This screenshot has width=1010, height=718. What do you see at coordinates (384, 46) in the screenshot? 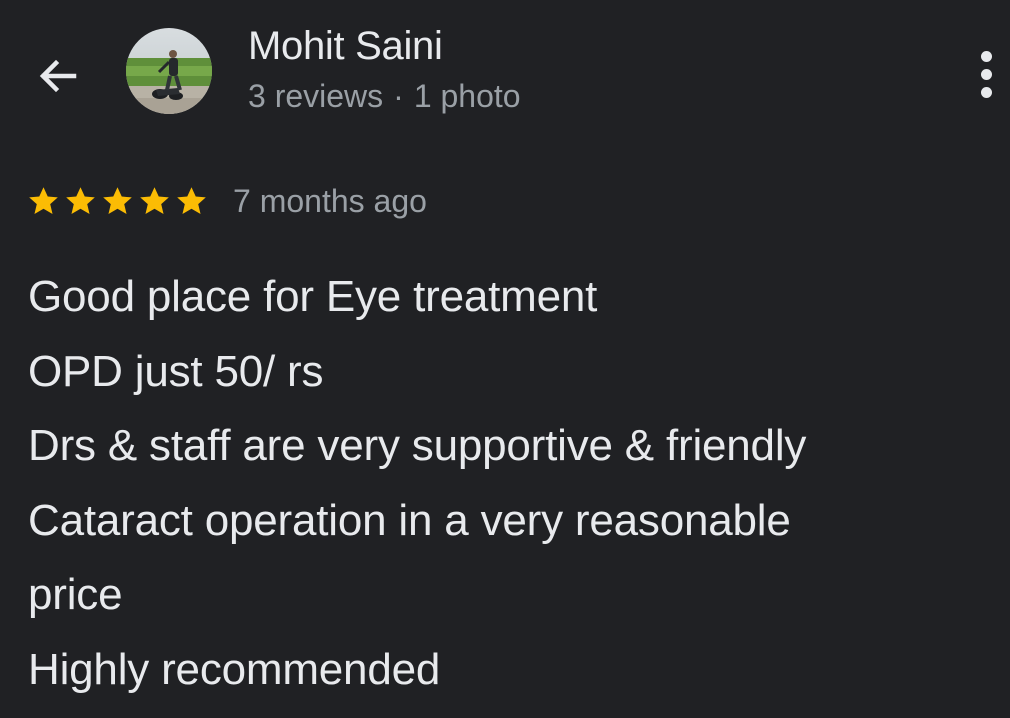
I see `author-name: Mohit Saini` at bounding box center [384, 46].